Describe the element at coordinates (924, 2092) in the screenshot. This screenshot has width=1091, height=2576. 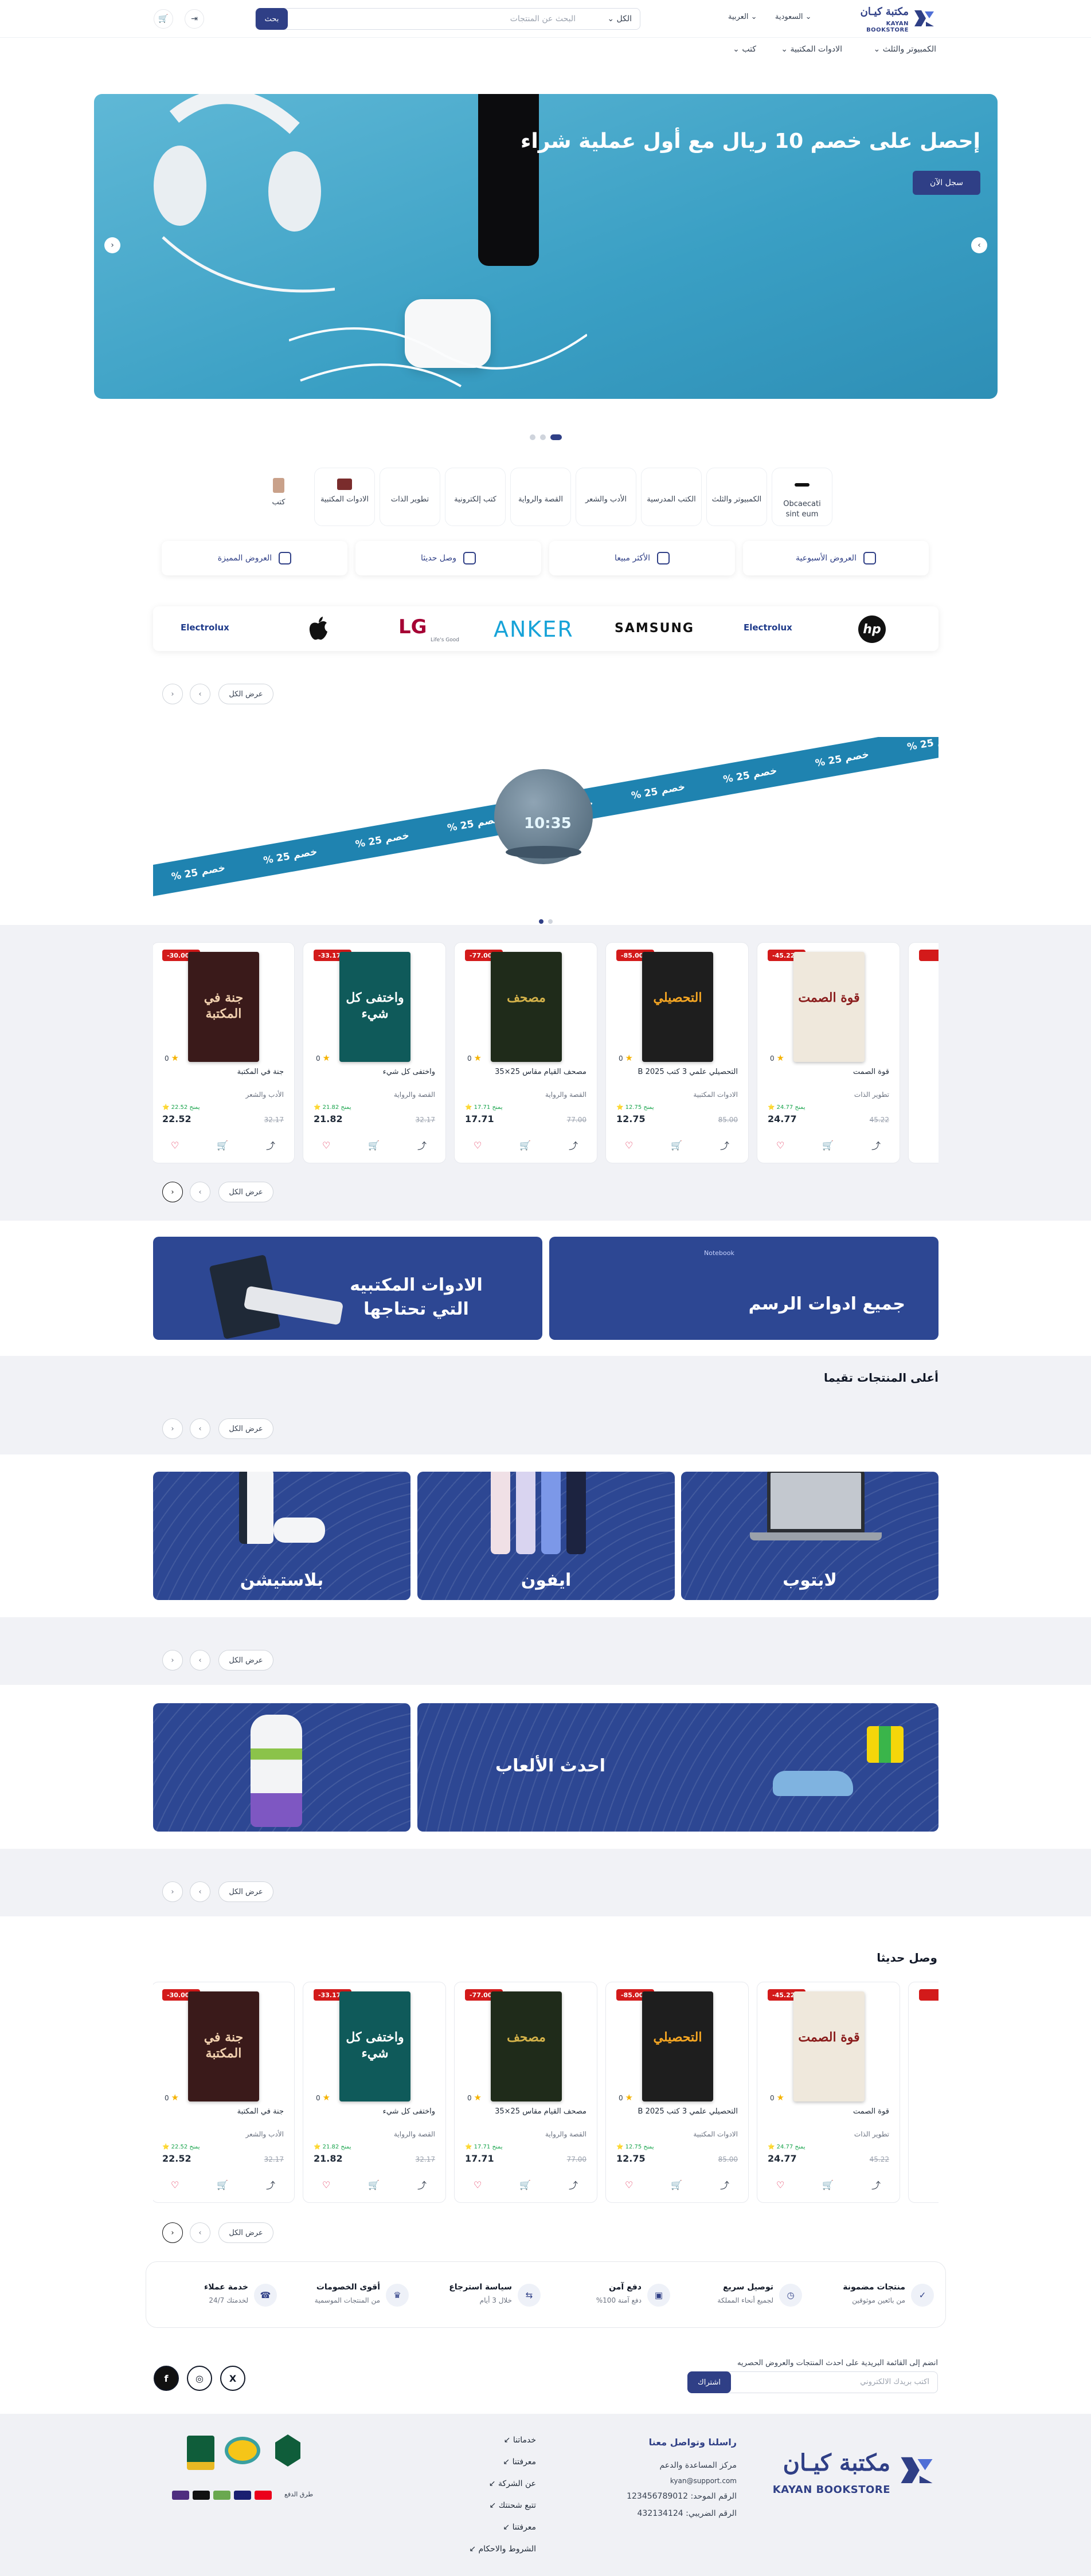
I see `product-card-partial` at that location.